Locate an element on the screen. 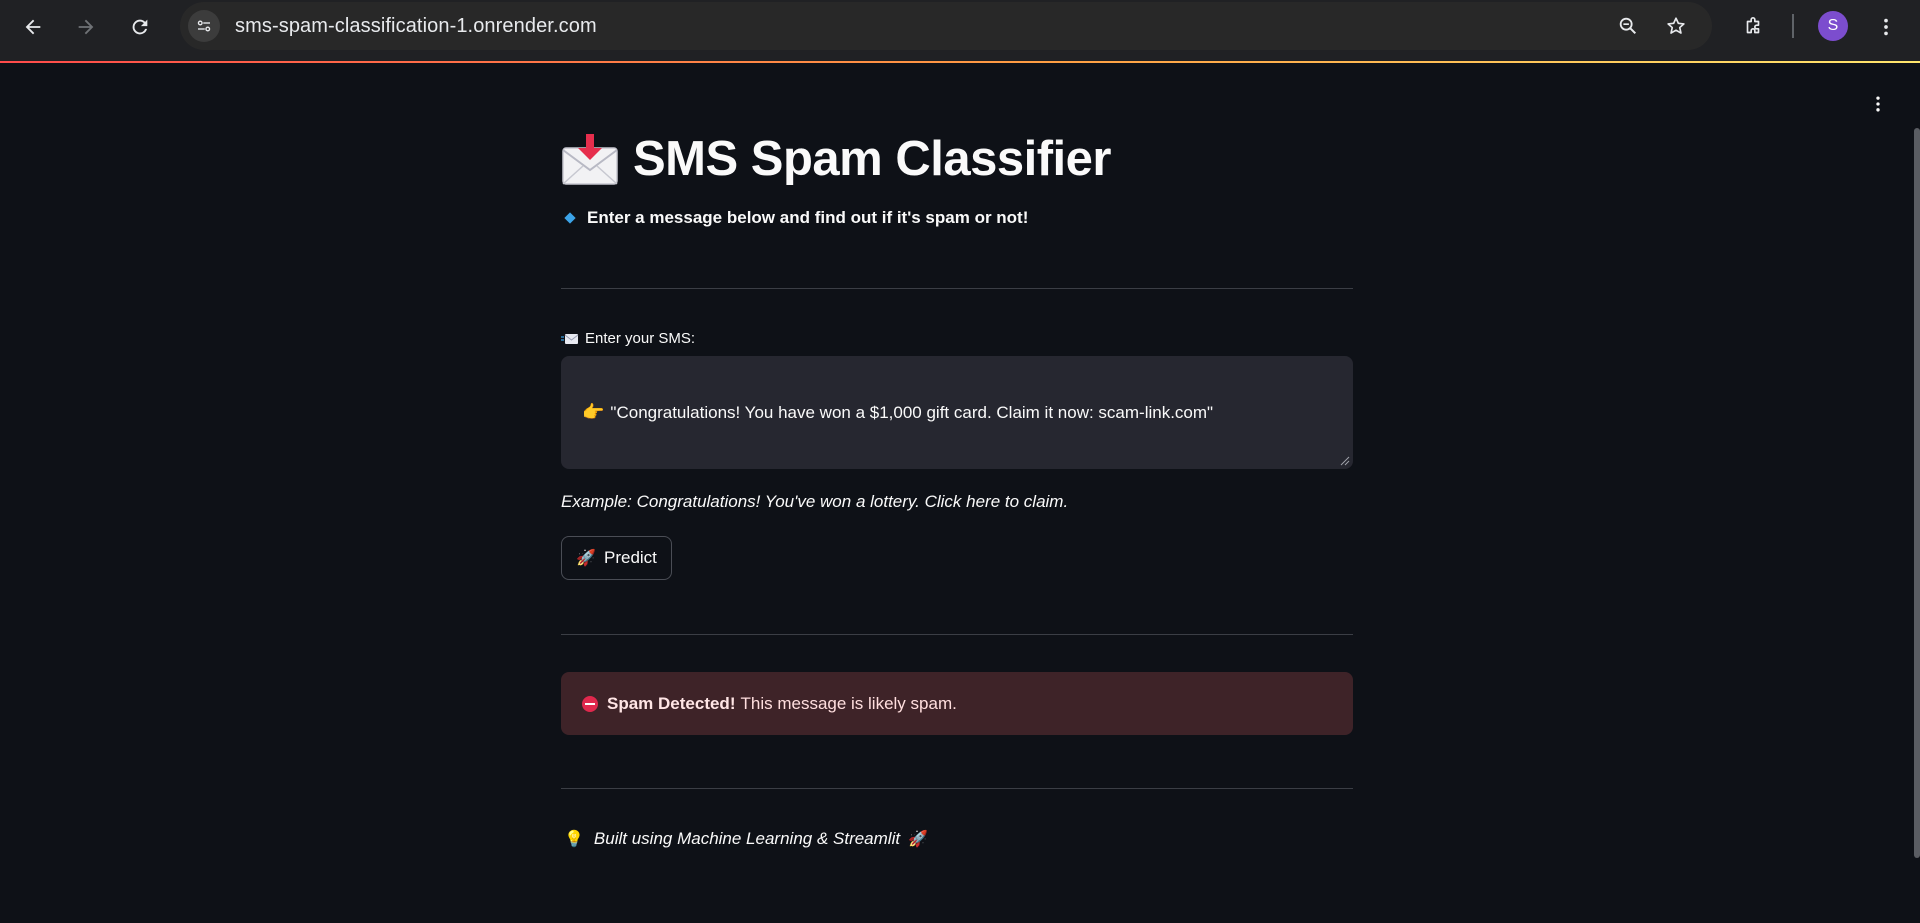 The height and width of the screenshot is (923, 1920). predict-button-label: Predict is located at coordinates (630, 557).